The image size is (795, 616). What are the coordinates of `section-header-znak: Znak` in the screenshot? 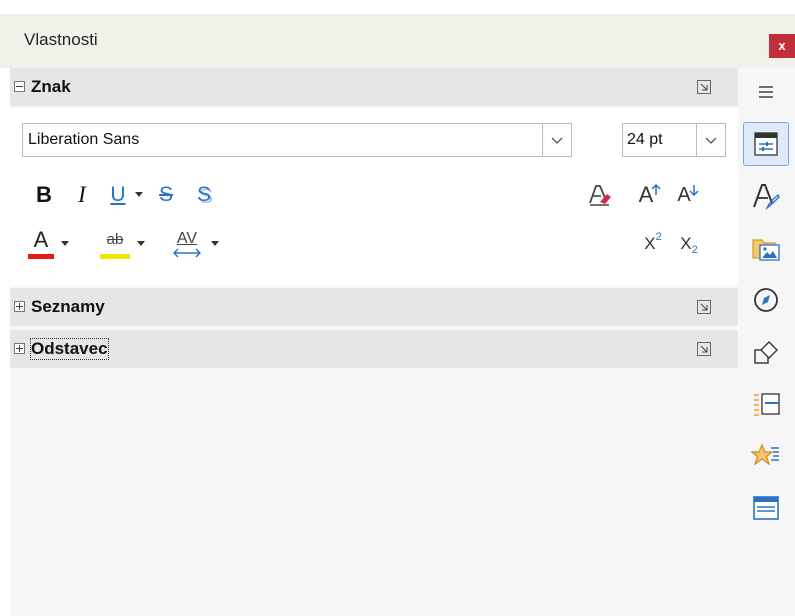 It's located at (374, 87).